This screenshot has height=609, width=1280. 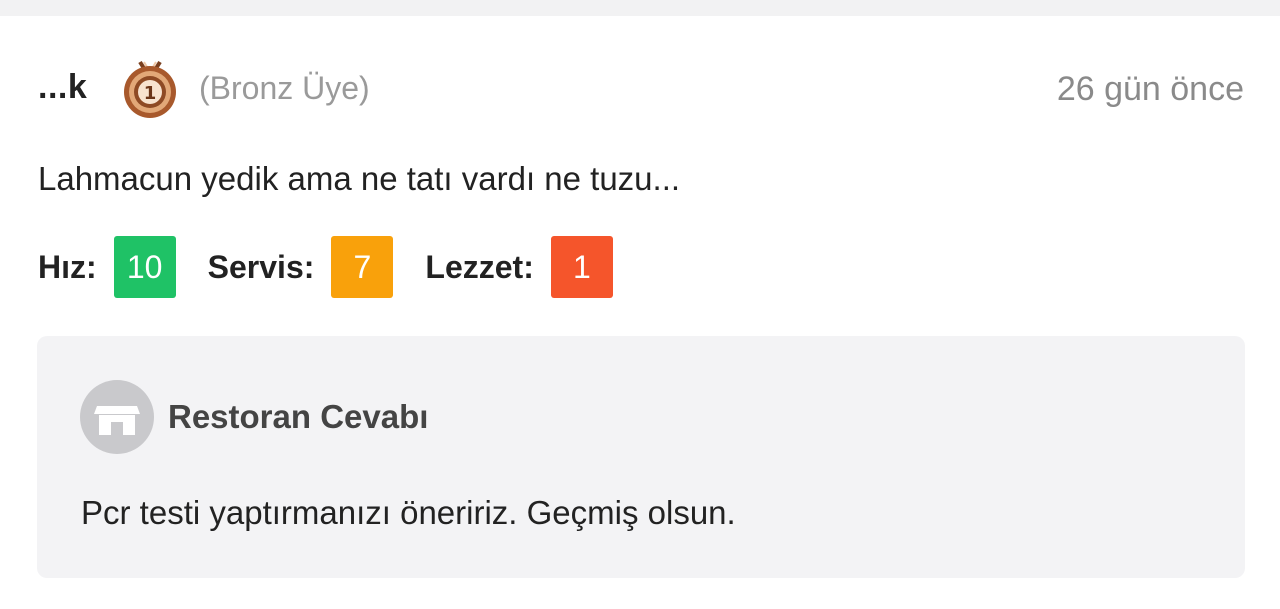 What do you see at coordinates (581, 267) in the screenshot?
I see `rating-badge-taste: 1` at bounding box center [581, 267].